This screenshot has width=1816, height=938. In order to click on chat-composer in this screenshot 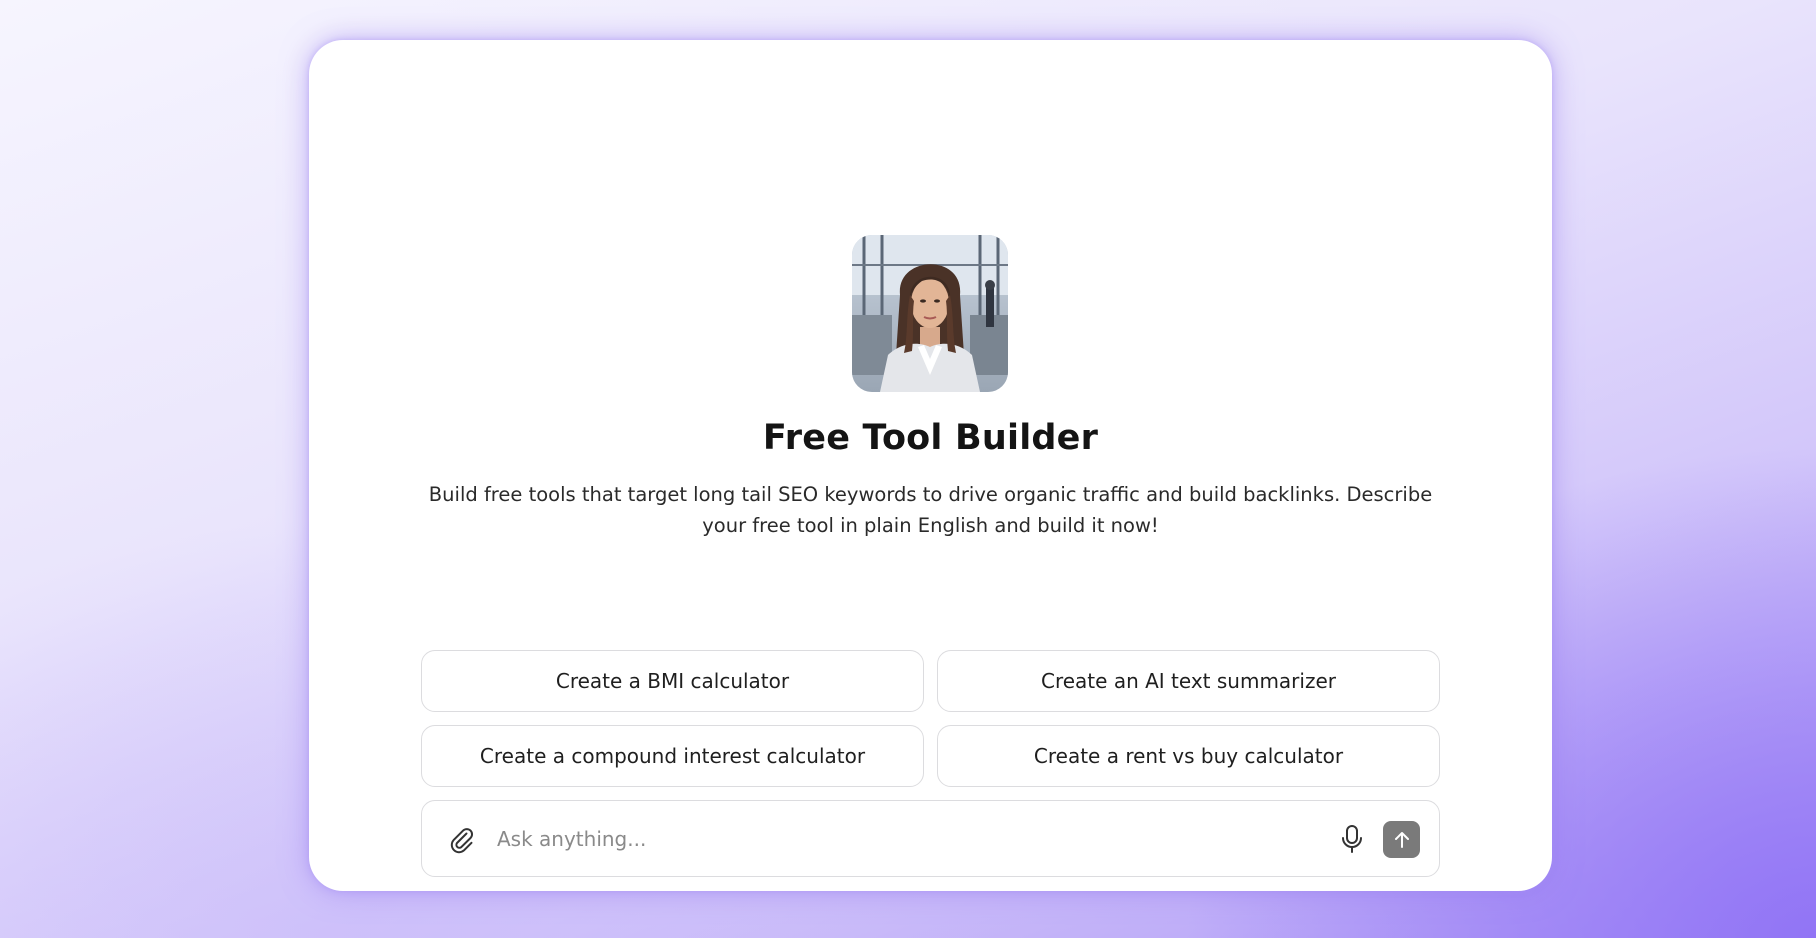, I will do `click(930, 838)`.